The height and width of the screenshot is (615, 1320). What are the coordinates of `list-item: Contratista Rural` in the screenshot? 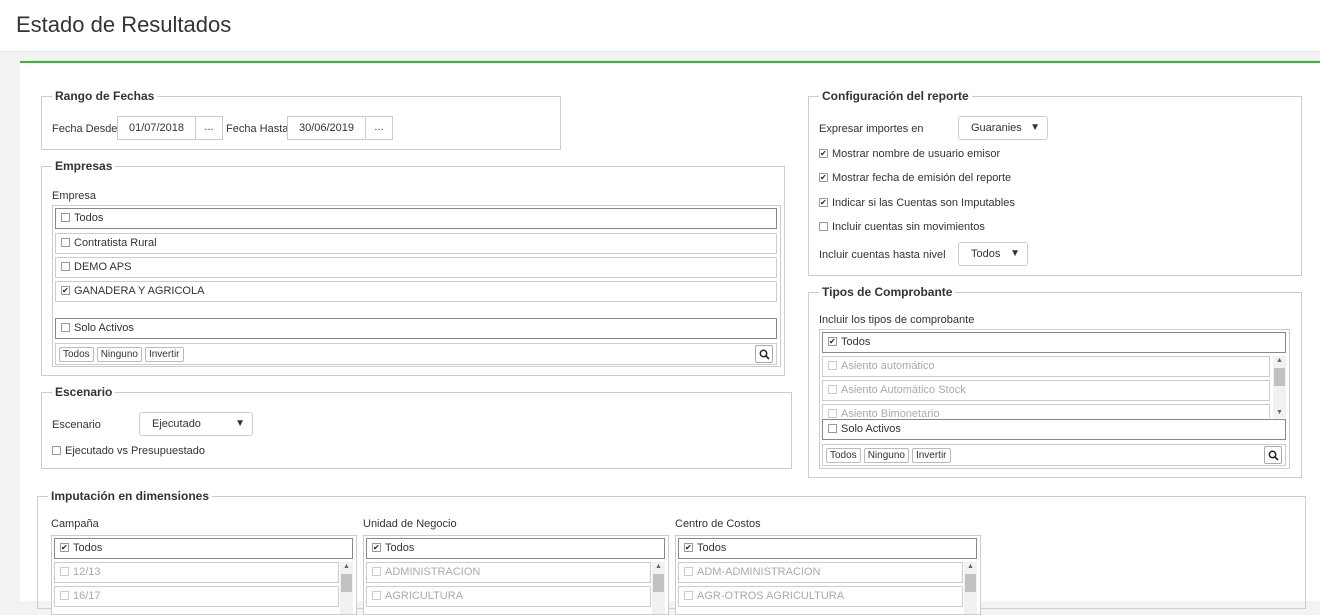 It's located at (416, 243).